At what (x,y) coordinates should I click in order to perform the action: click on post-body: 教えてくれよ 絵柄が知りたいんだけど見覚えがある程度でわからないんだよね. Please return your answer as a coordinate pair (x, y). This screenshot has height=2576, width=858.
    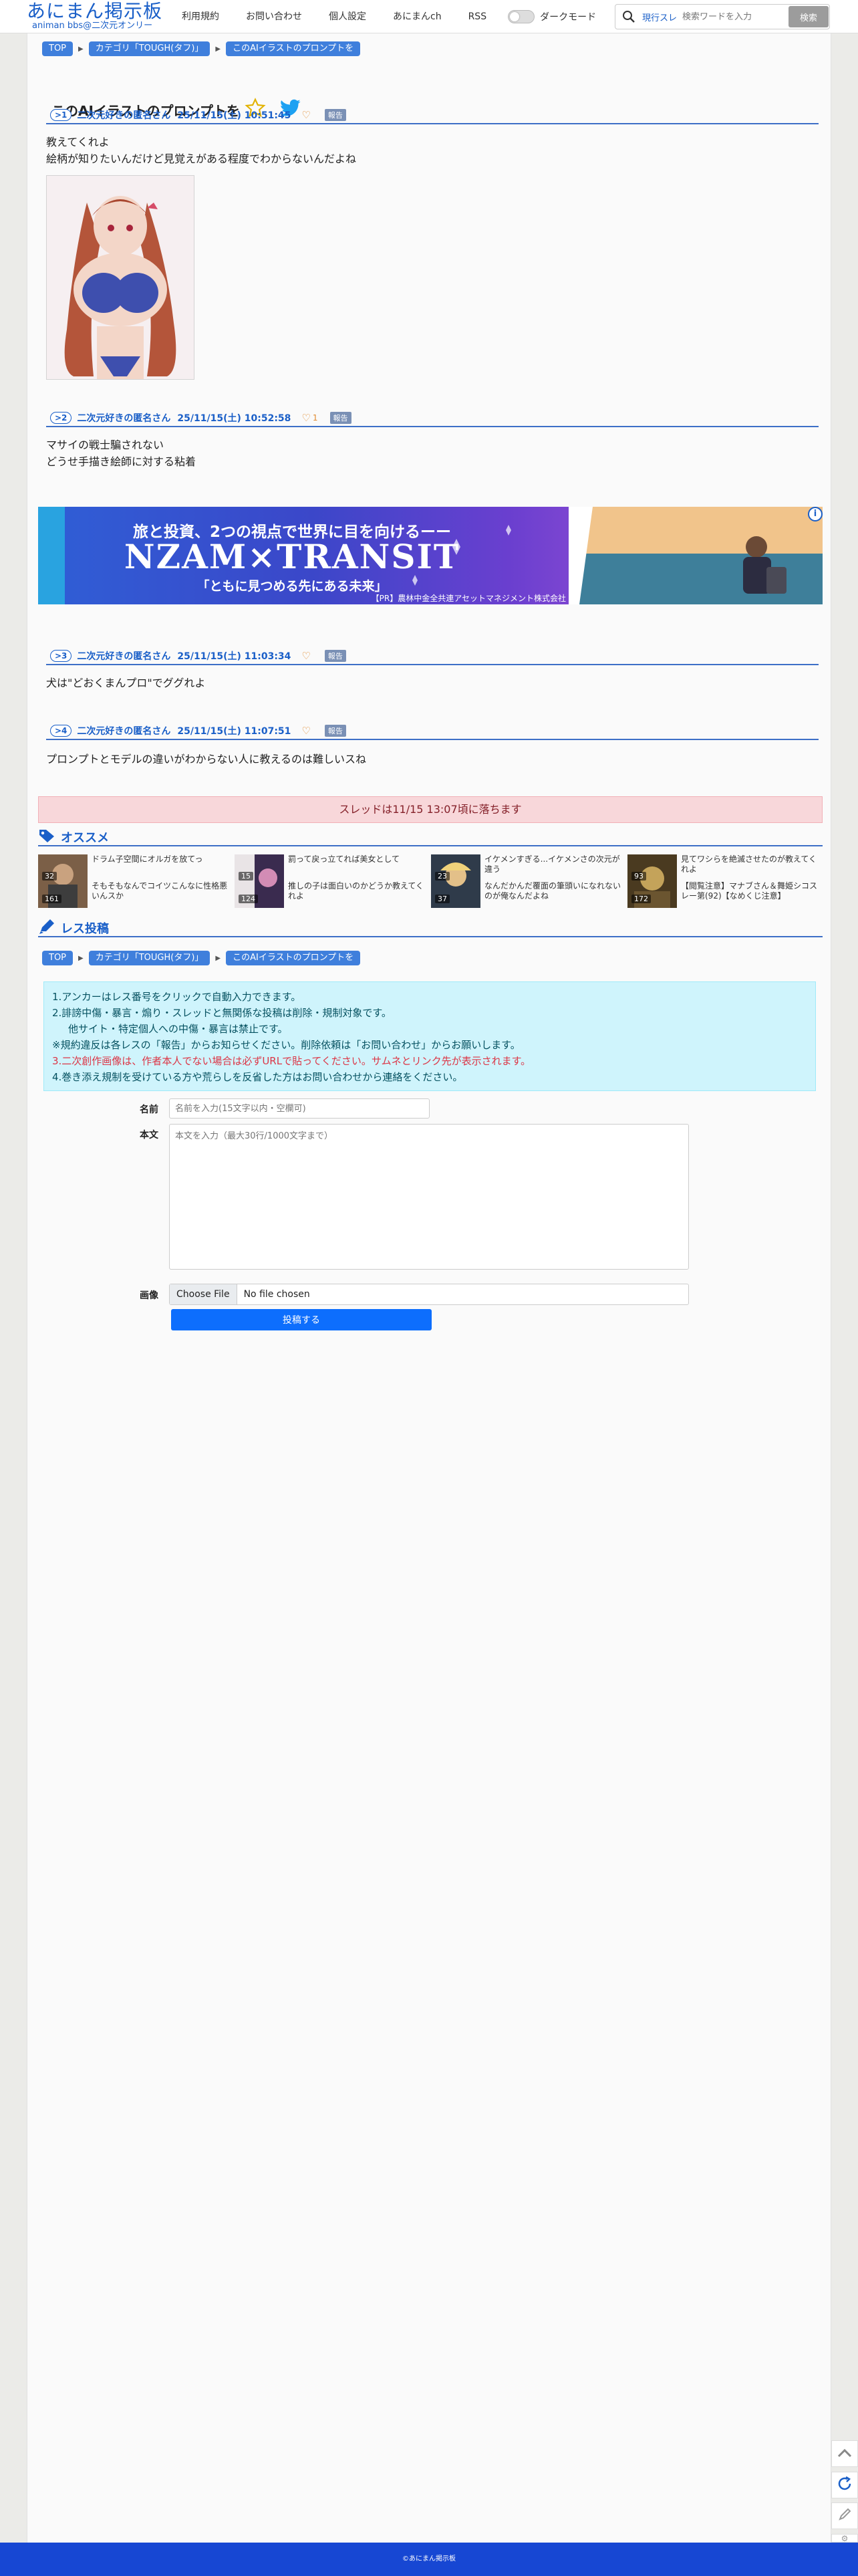
    Looking at the image, I should click on (202, 150).